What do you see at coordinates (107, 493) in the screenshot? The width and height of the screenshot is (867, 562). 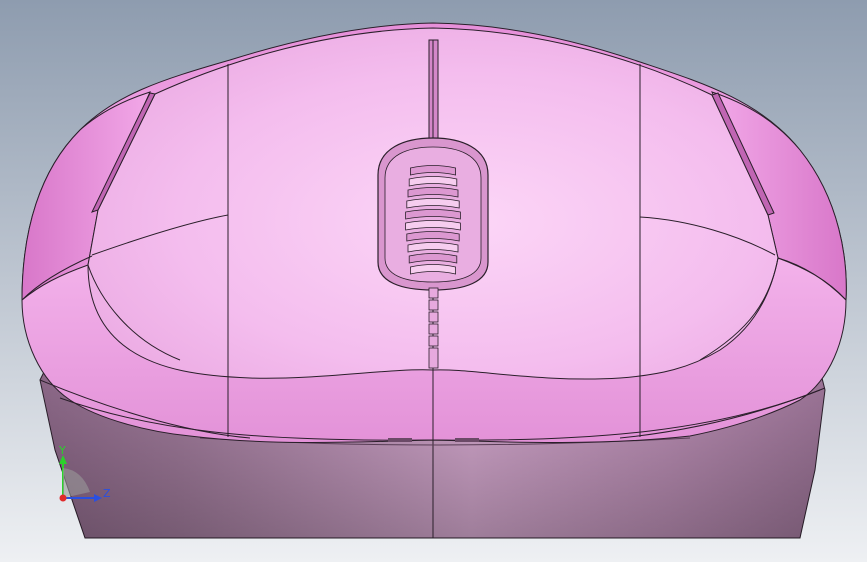 I see `z-axis-label: Z` at bounding box center [107, 493].